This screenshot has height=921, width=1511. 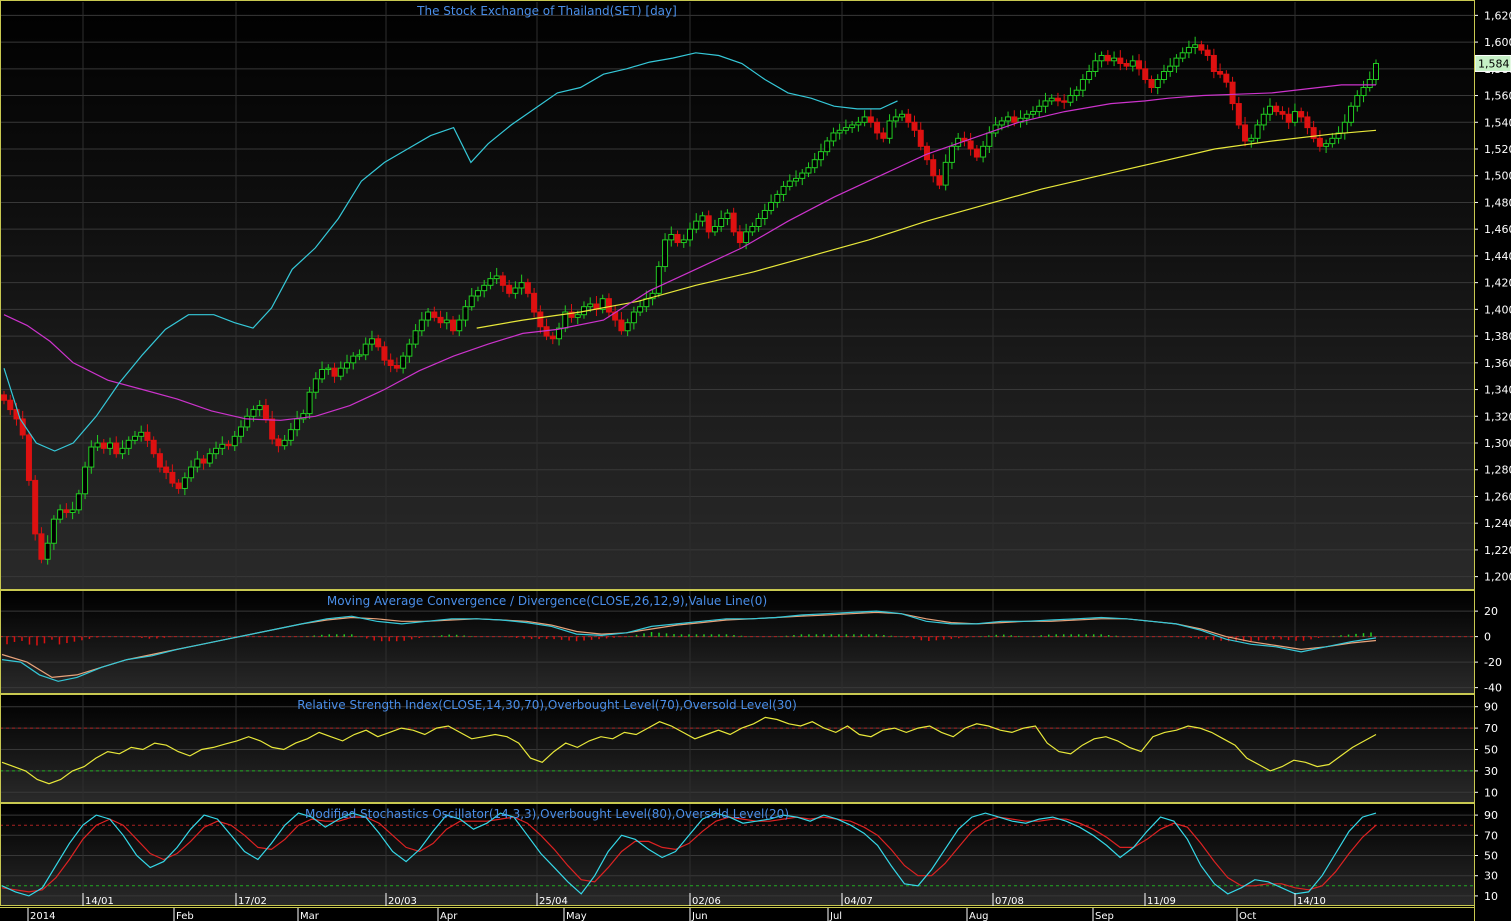 What do you see at coordinates (310, 916) in the screenshot?
I see `x-tick-label: Mar` at bounding box center [310, 916].